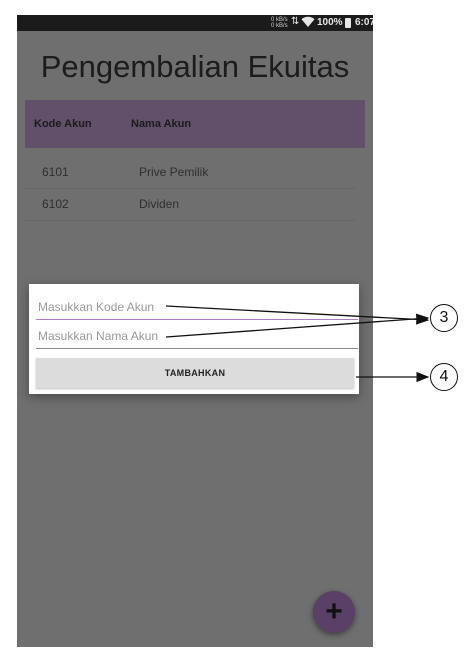 The height and width of the screenshot is (659, 472). What do you see at coordinates (297, 344) in the screenshot?
I see `annotation-arrows` at bounding box center [297, 344].